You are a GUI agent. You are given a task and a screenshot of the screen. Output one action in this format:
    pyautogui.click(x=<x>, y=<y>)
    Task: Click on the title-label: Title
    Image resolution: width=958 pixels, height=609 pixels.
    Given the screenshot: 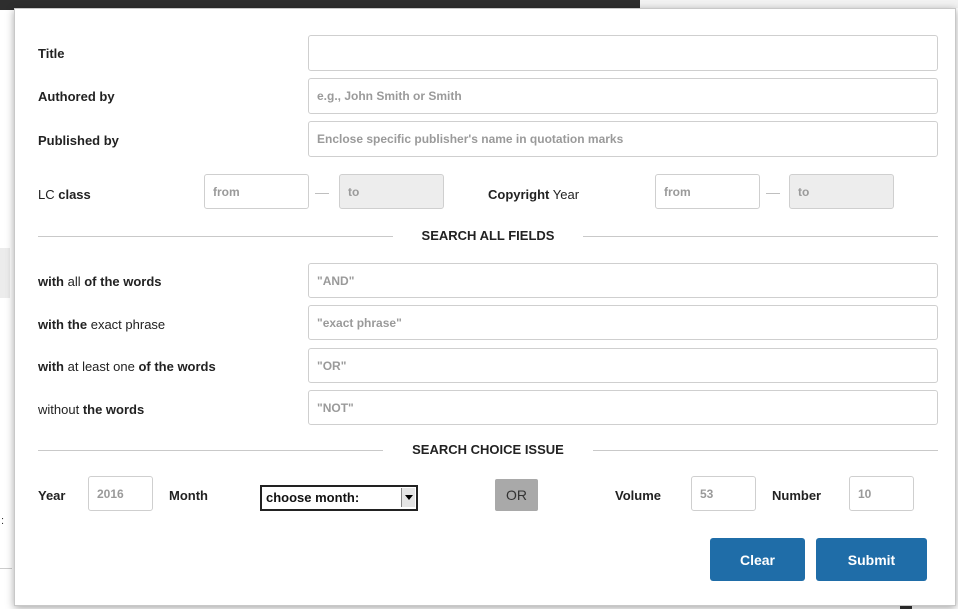 What is the action you would take?
    pyautogui.click(x=51, y=53)
    